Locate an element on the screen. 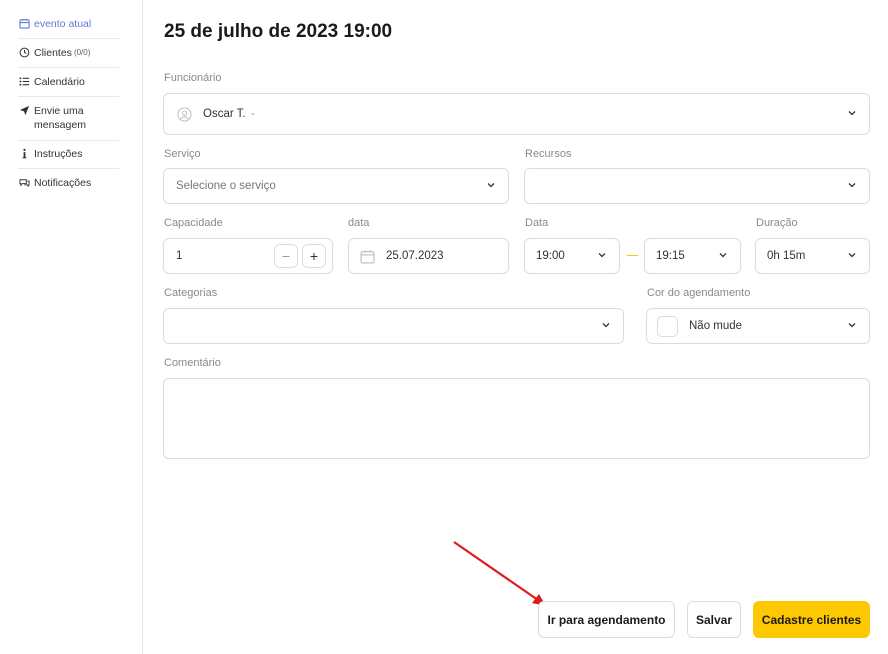 This screenshot has width=888, height=654. sidebar-item-calendar: Calendário is located at coordinates (68, 86).